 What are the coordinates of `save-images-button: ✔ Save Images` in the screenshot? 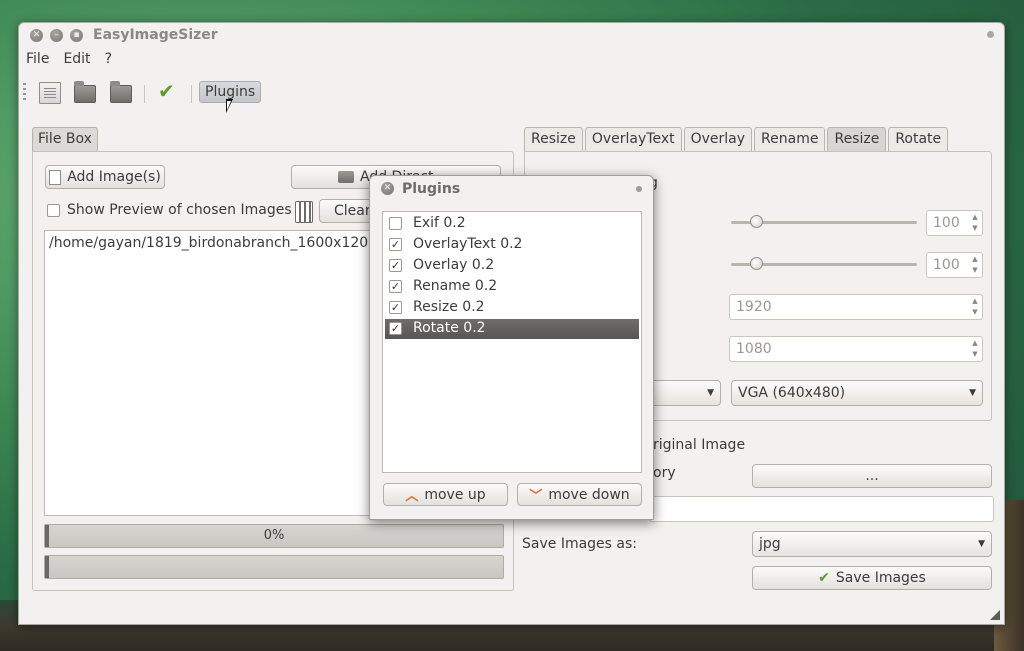 It's located at (872, 578).